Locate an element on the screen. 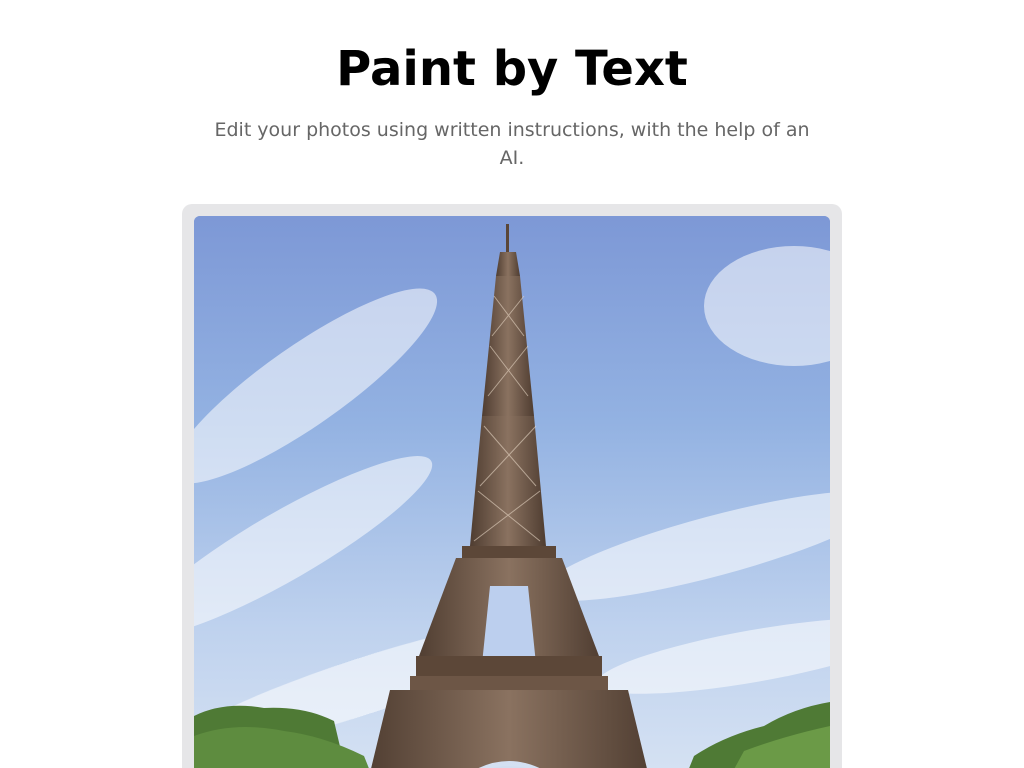 The height and width of the screenshot is (768, 1024). tower-middle is located at coordinates (508, 481).